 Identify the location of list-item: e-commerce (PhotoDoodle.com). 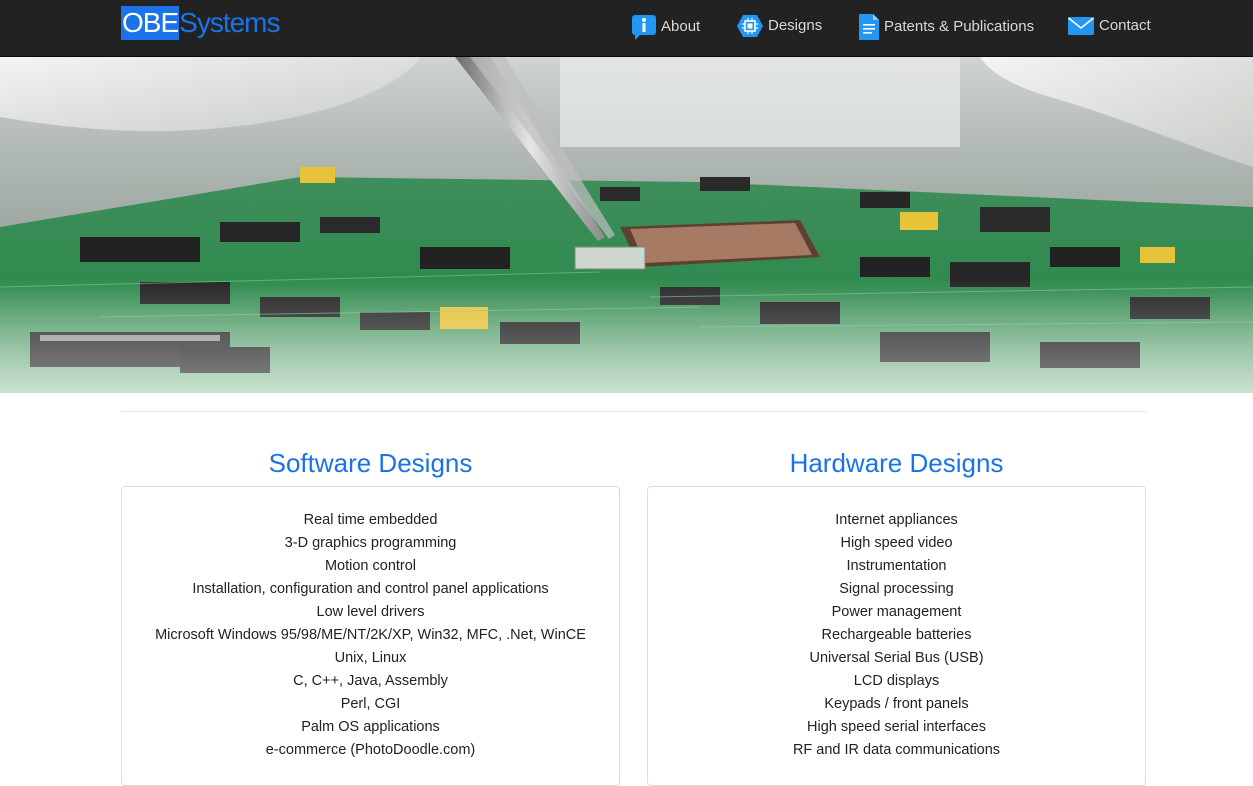
(370, 750).